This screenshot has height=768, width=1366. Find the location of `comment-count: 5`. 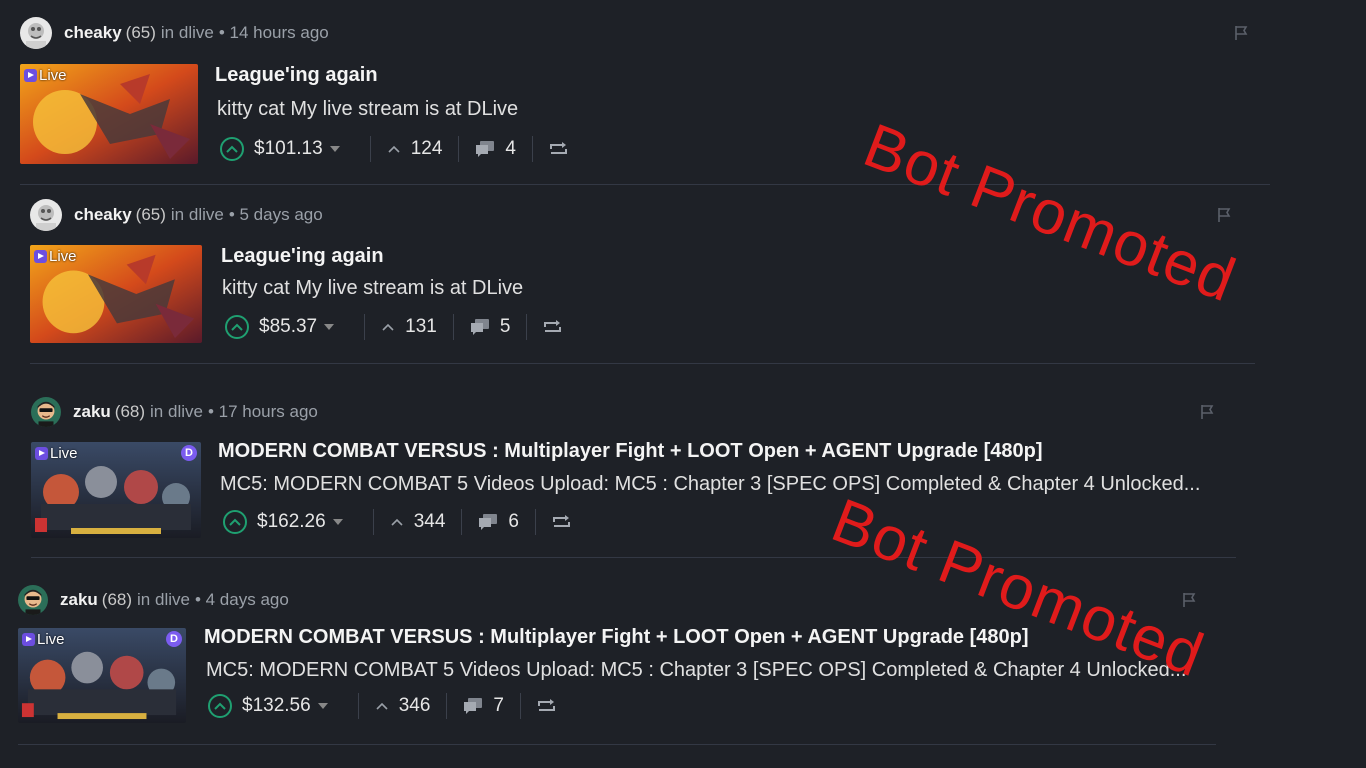

comment-count: 5 is located at coordinates (505, 327).